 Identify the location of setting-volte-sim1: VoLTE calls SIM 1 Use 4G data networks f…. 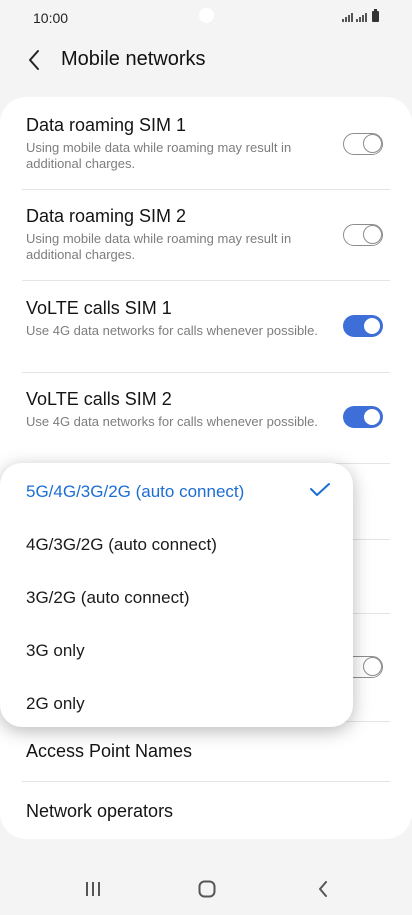
(208, 318).